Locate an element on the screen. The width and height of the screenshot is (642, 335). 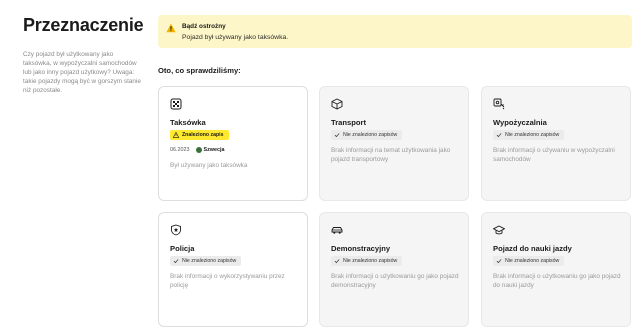
card-info: Był używany jako taksówka is located at coordinates (209, 165).